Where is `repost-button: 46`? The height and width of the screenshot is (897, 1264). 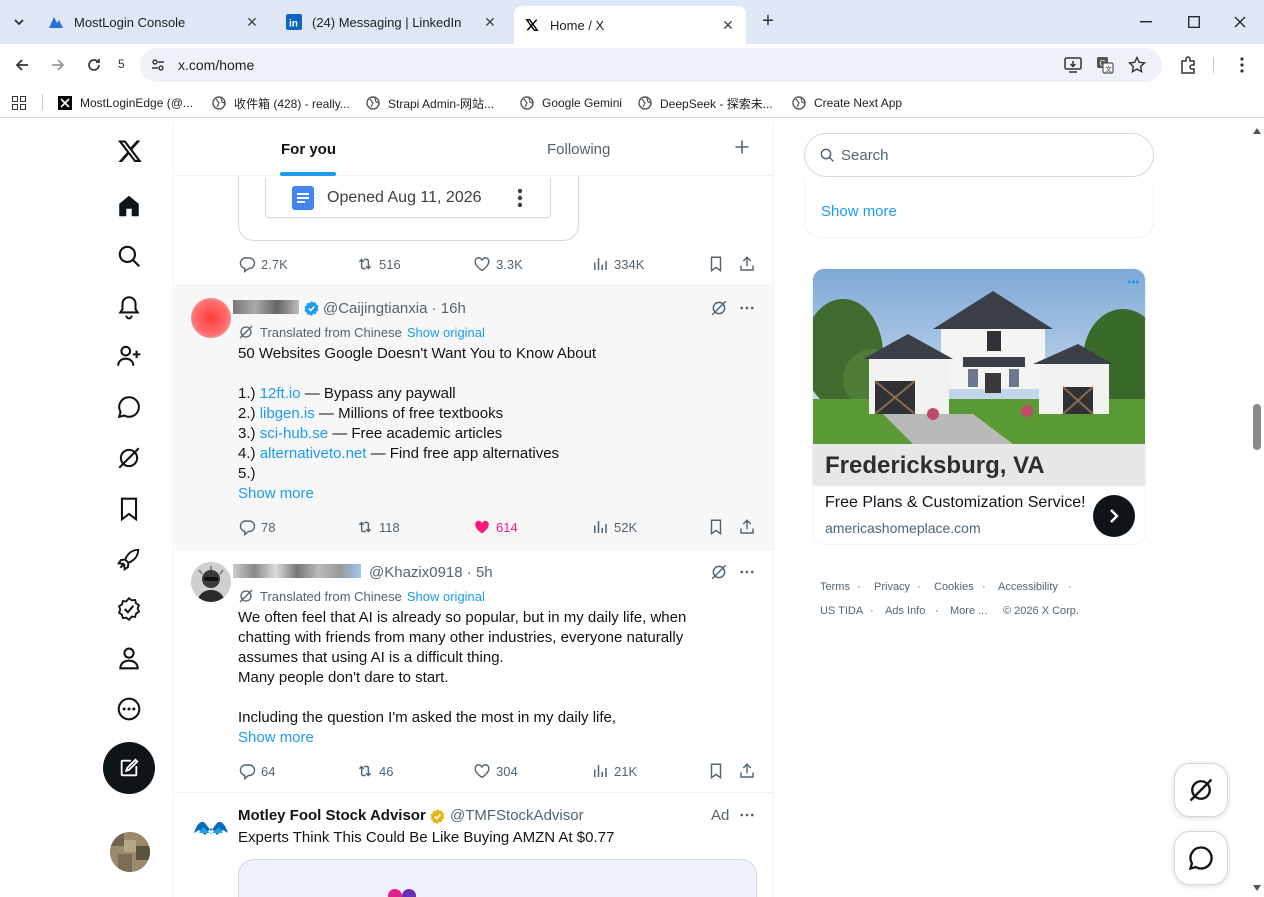 repost-button: 46 is located at coordinates (374, 771).